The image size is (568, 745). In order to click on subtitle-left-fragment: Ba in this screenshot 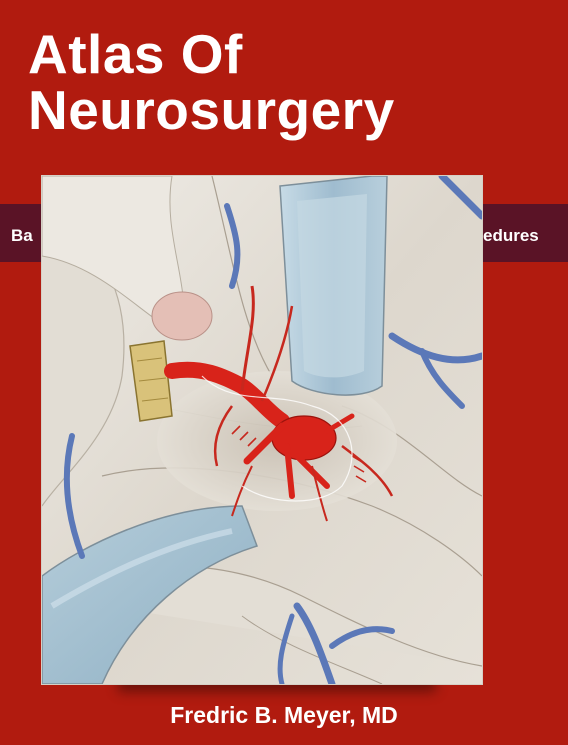, I will do `click(22, 235)`.